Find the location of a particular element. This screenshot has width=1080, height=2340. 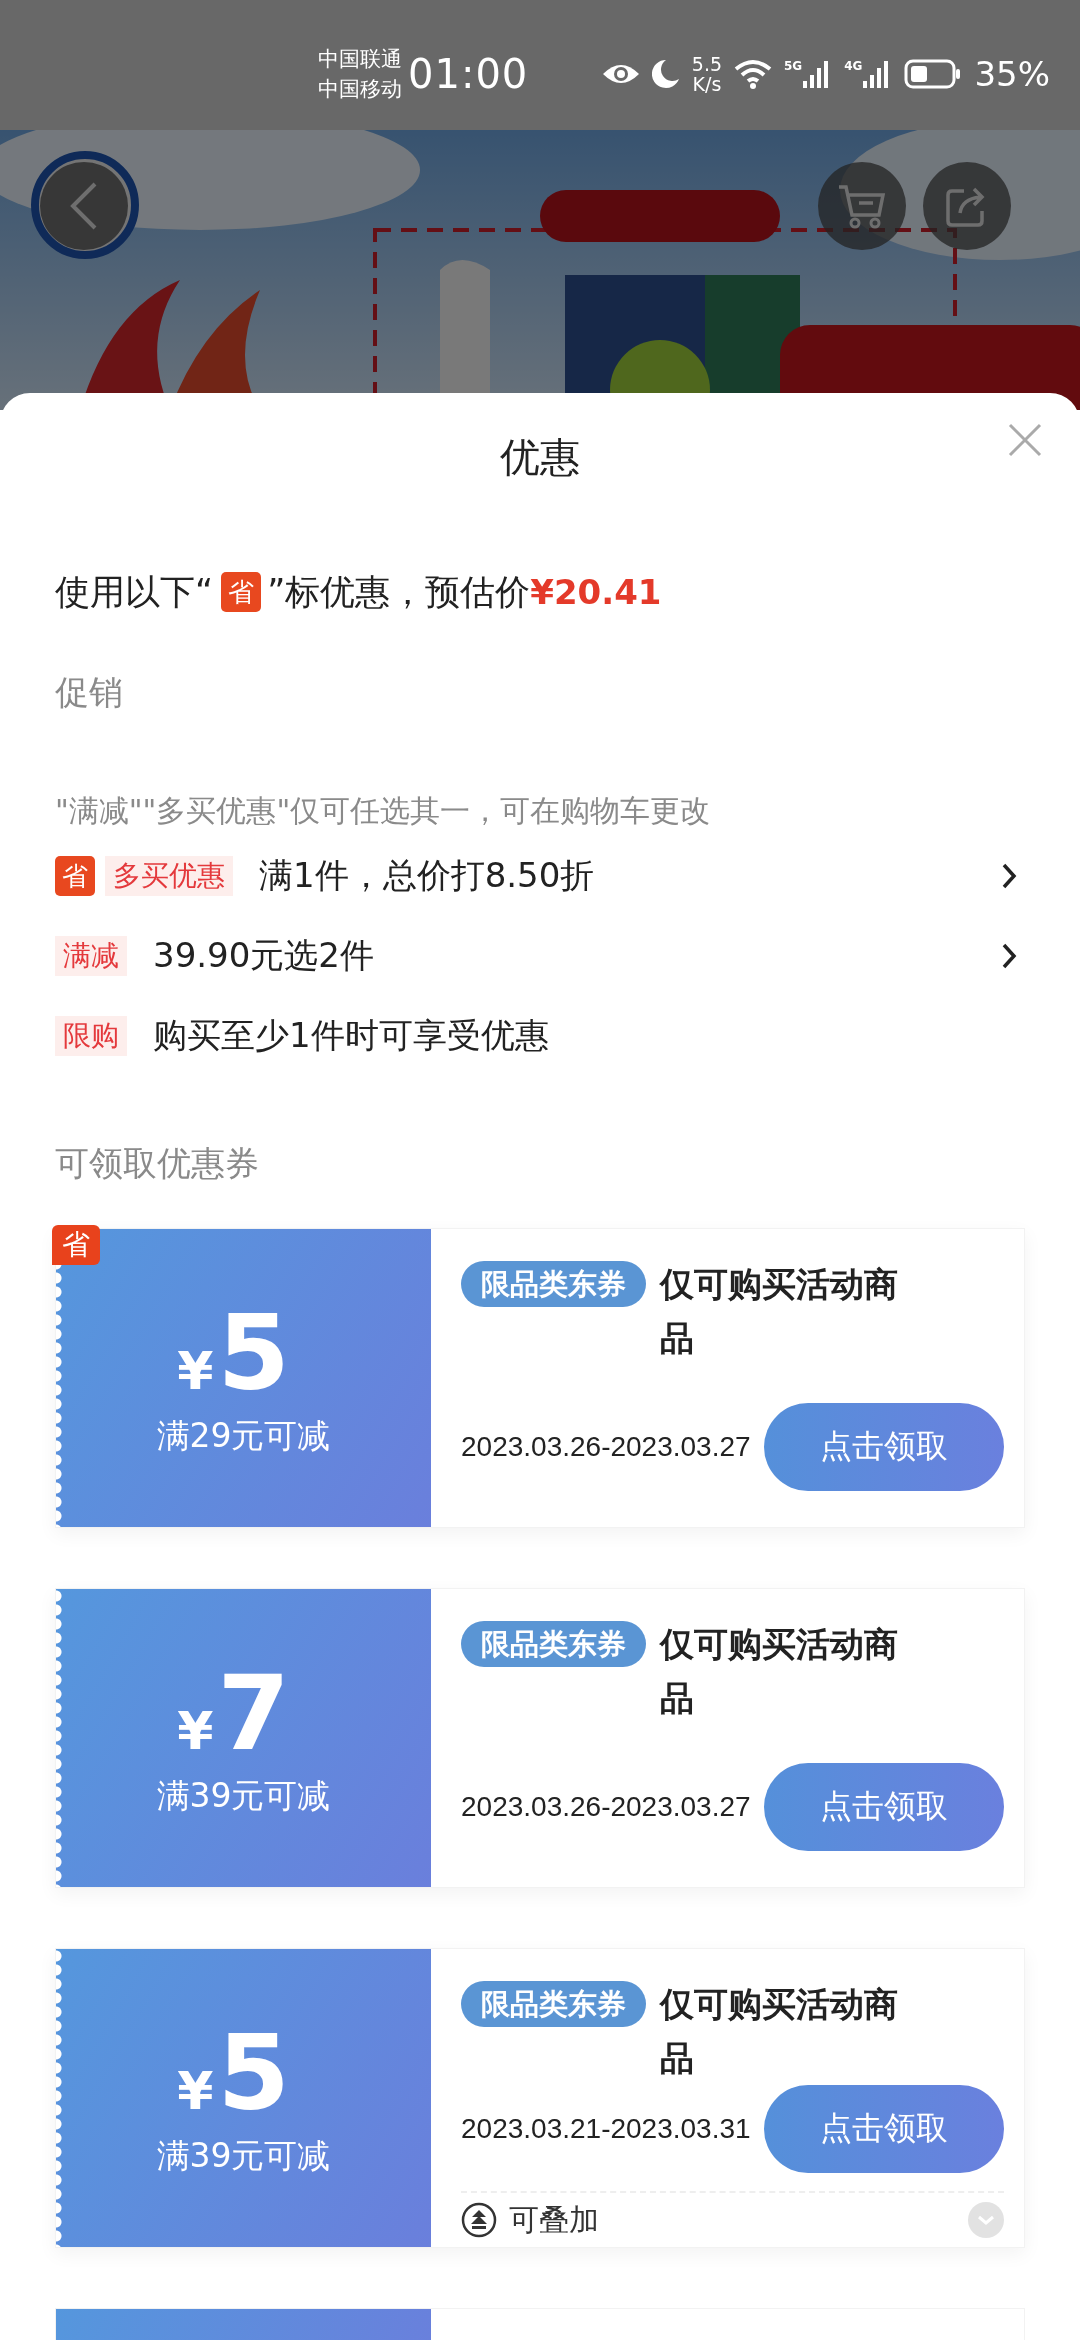

promo-tag: 限购 is located at coordinates (91, 1036).